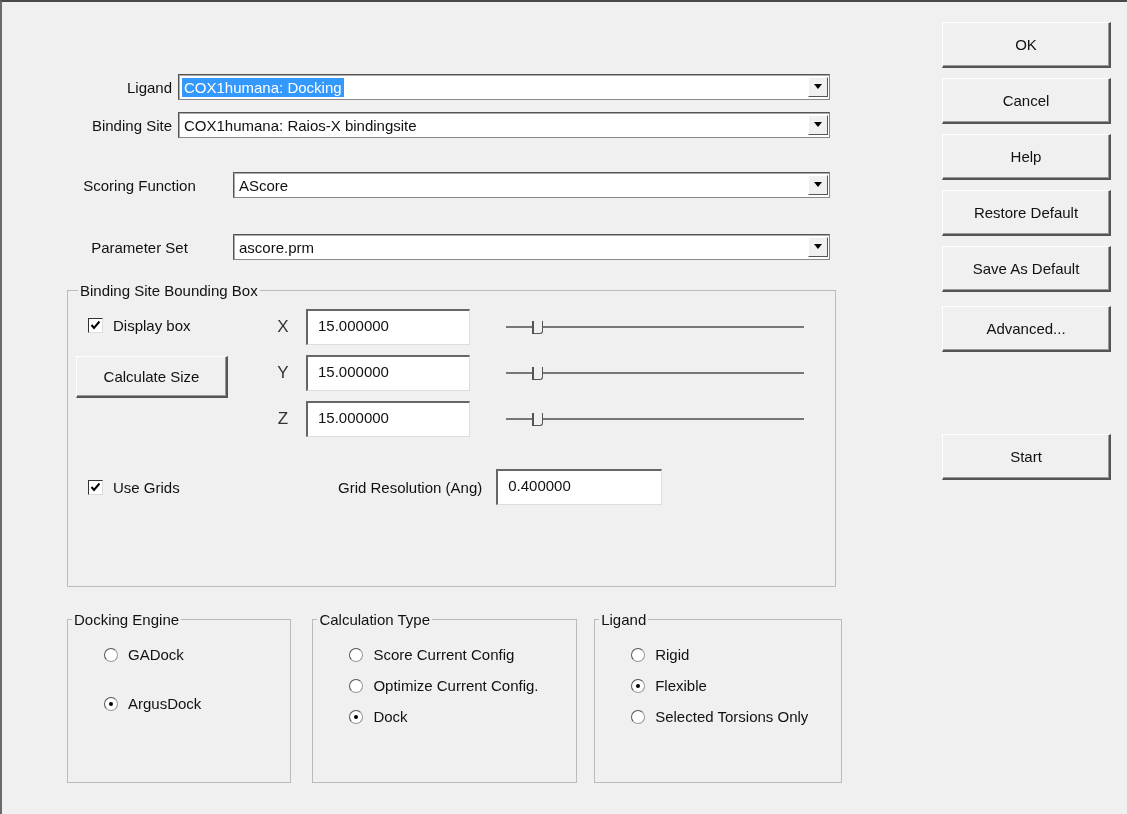  I want to click on group-title: Calculation Type, so click(375, 619).